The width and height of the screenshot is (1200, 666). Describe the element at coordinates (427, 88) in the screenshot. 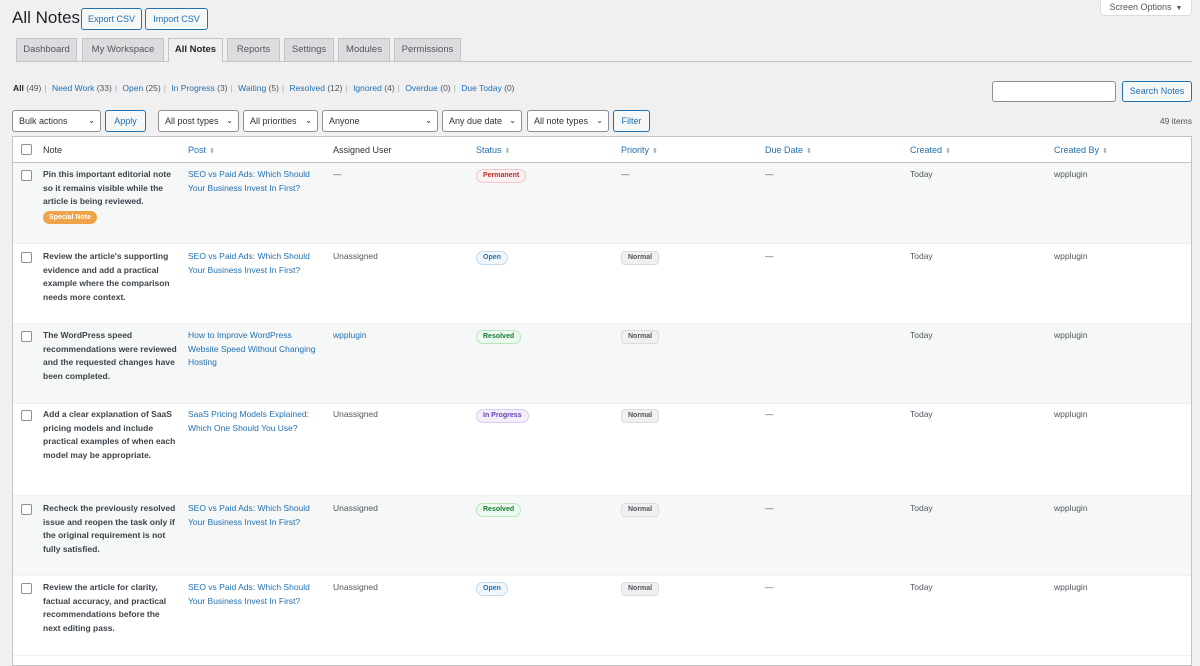

I see `view-overdue: Overdue (0)` at that location.